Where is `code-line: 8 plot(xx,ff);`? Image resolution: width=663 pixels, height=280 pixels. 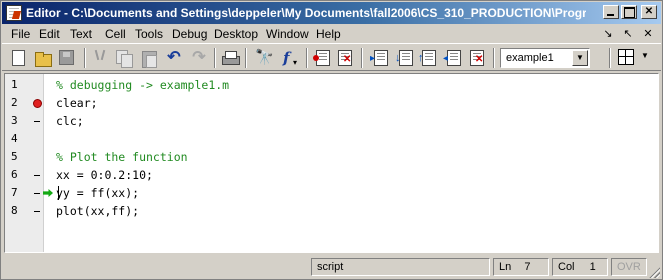
code-line: 8 plot(xx,ff); is located at coordinates (331, 211).